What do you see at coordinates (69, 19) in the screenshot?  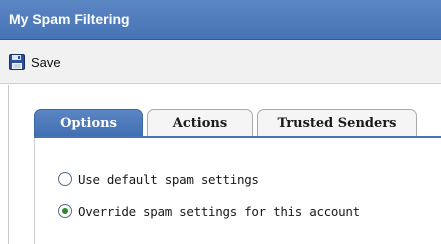 I see `panel-title: My Spam Filtering` at bounding box center [69, 19].